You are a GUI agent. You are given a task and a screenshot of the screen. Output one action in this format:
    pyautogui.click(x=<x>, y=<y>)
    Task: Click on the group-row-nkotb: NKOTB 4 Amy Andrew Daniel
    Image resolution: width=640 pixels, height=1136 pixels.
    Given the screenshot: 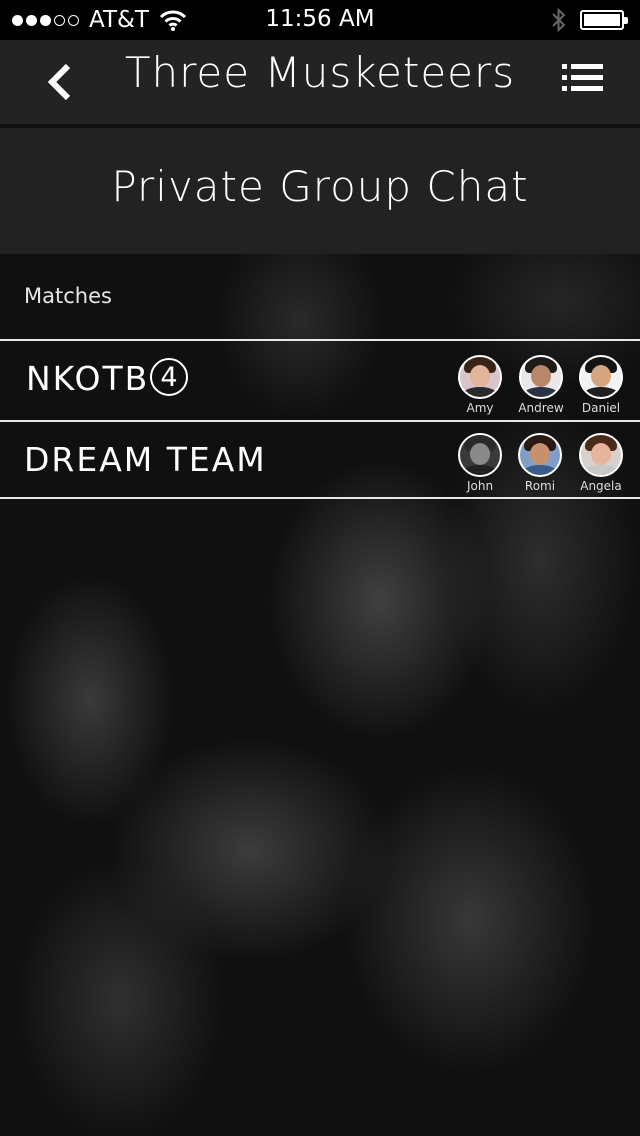 What is the action you would take?
    pyautogui.click(x=320, y=380)
    